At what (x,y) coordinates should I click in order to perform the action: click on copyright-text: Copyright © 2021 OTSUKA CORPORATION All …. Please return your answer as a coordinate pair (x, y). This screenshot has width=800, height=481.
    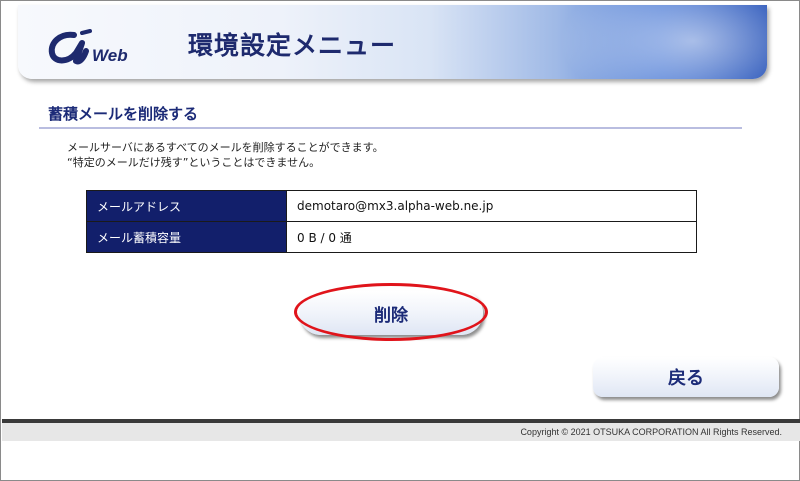
    Looking at the image, I should click on (651, 432).